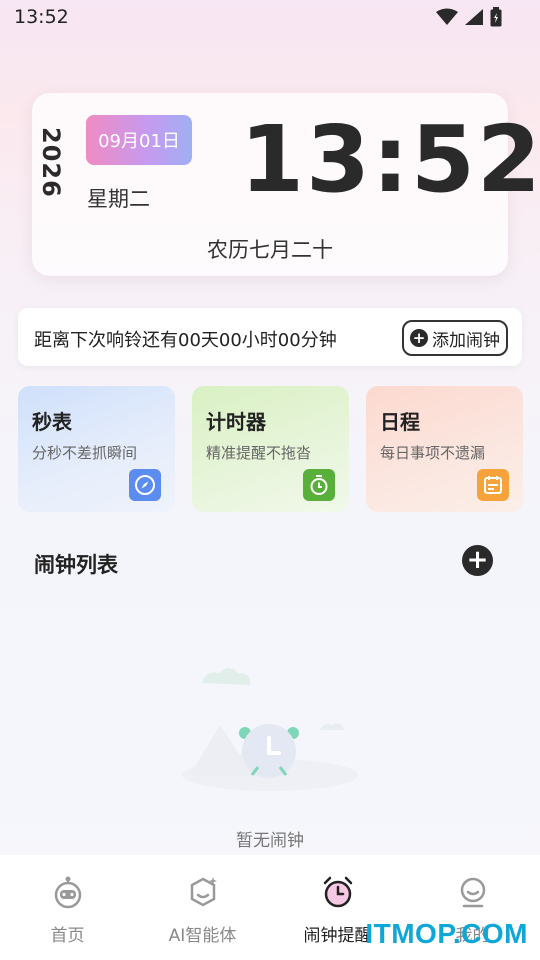 Image resolution: width=540 pixels, height=960 pixels. Describe the element at coordinates (270, 17) in the screenshot. I see `status-bar: 13:52` at that location.